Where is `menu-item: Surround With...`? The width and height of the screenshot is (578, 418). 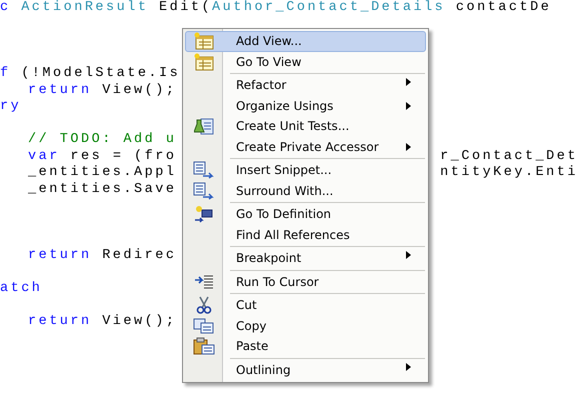 menu-item: Surround With... is located at coordinates (305, 190).